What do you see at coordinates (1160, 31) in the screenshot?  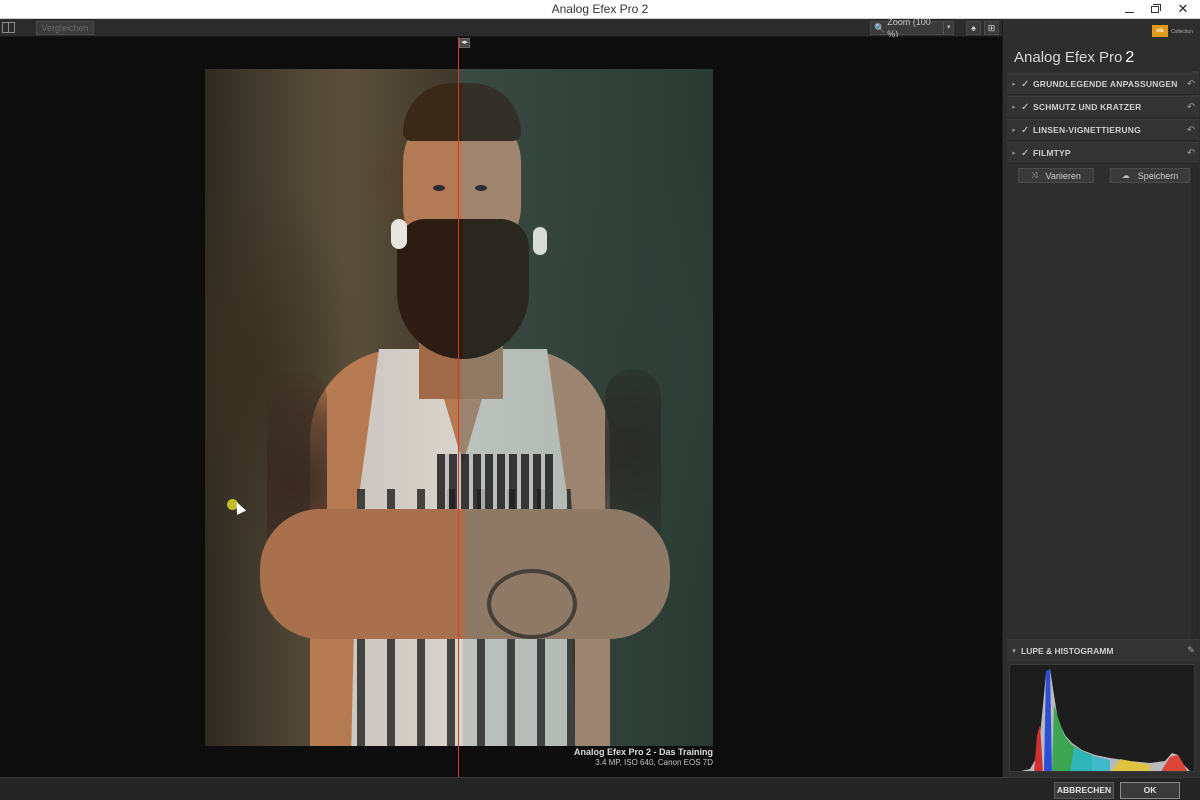 I see `nik-logo-icon: nik` at bounding box center [1160, 31].